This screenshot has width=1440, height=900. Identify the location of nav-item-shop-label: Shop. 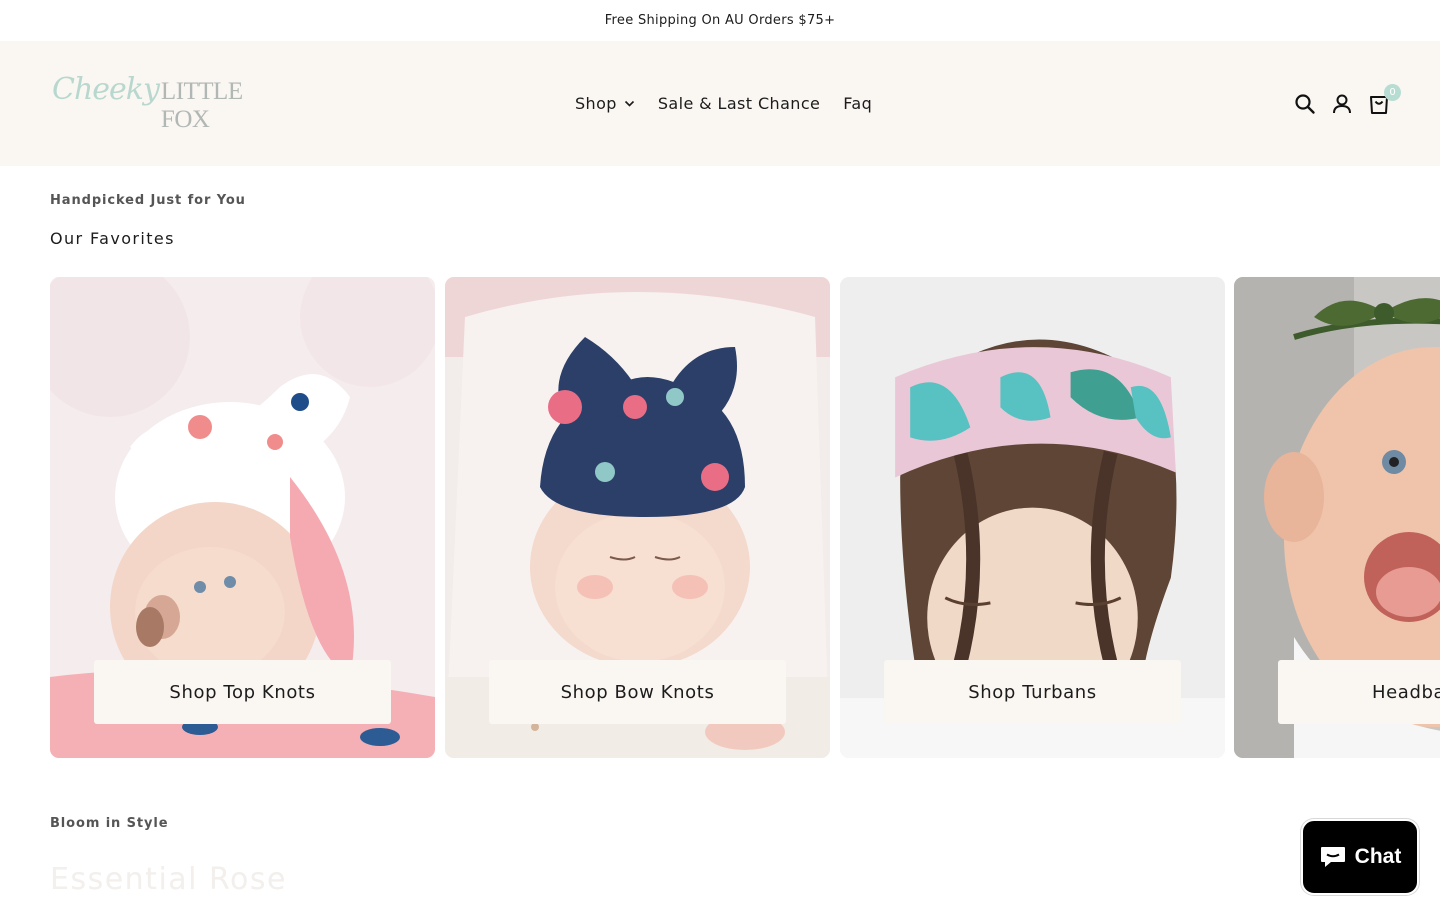
(596, 103).